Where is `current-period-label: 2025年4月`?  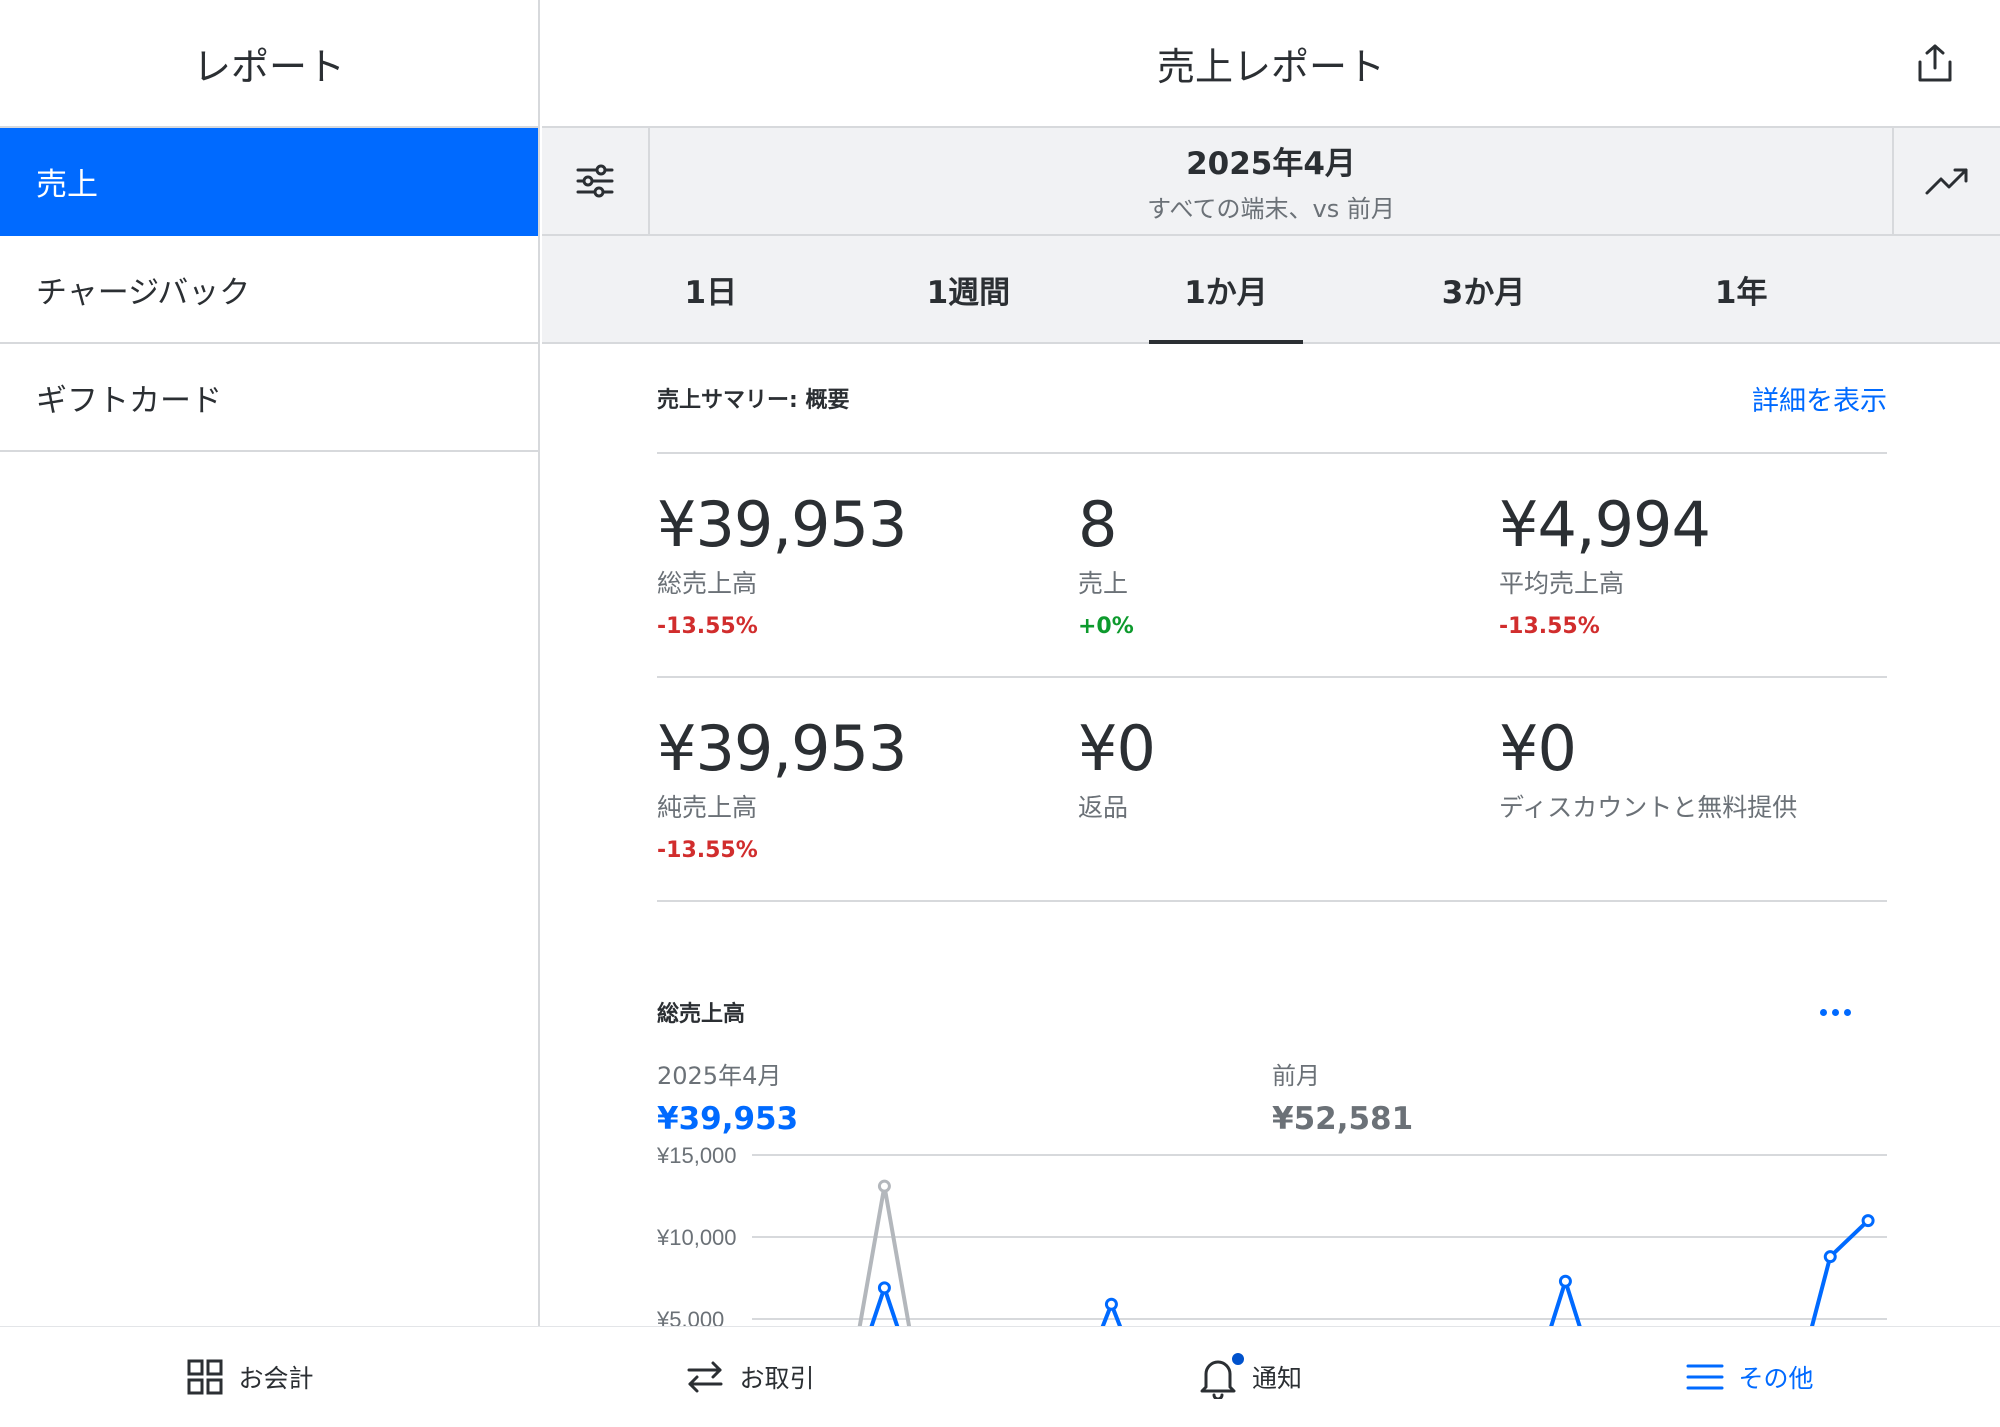
current-period-label: 2025年4月 is located at coordinates (719, 1076).